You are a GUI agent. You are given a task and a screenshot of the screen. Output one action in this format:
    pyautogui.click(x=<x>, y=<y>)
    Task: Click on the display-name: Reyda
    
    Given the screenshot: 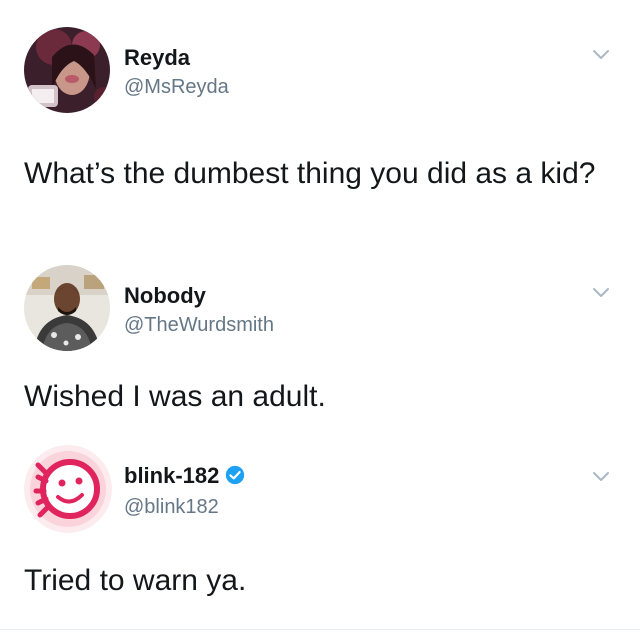 What is the action you would take?
    pyautogui.click(x=157, y=58)
    